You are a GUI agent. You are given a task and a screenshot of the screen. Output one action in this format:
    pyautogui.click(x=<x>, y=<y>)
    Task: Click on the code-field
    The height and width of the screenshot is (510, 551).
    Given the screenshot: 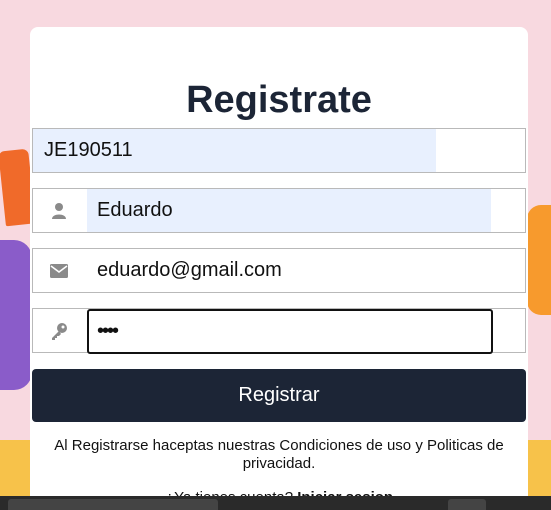 What is the action you would take?
    pyautogui.click(x=279, y=150)
    